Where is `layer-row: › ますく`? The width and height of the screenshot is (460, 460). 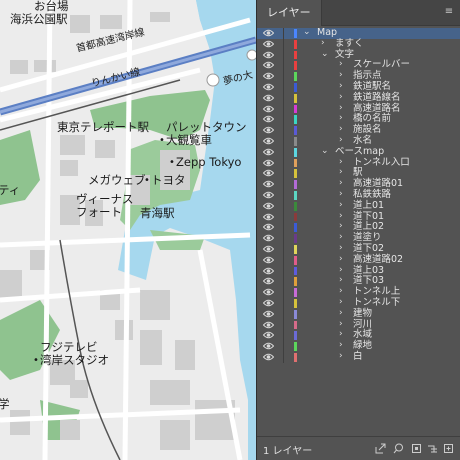 layer-row: › ますく is located at coordinates (358, 44).